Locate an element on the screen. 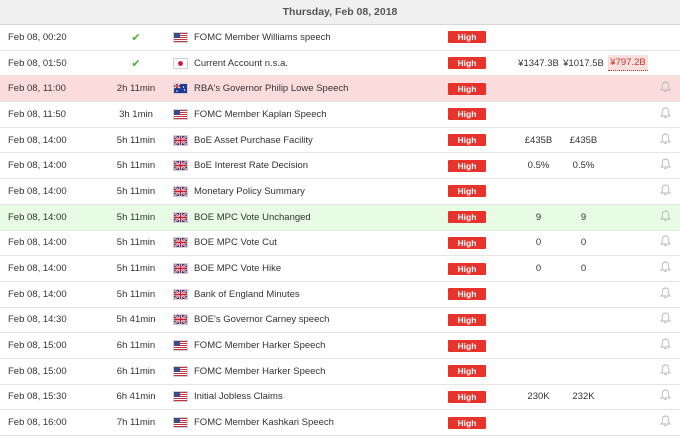  event-name: Bank of England Minutes is located at coordinates (320, 294).